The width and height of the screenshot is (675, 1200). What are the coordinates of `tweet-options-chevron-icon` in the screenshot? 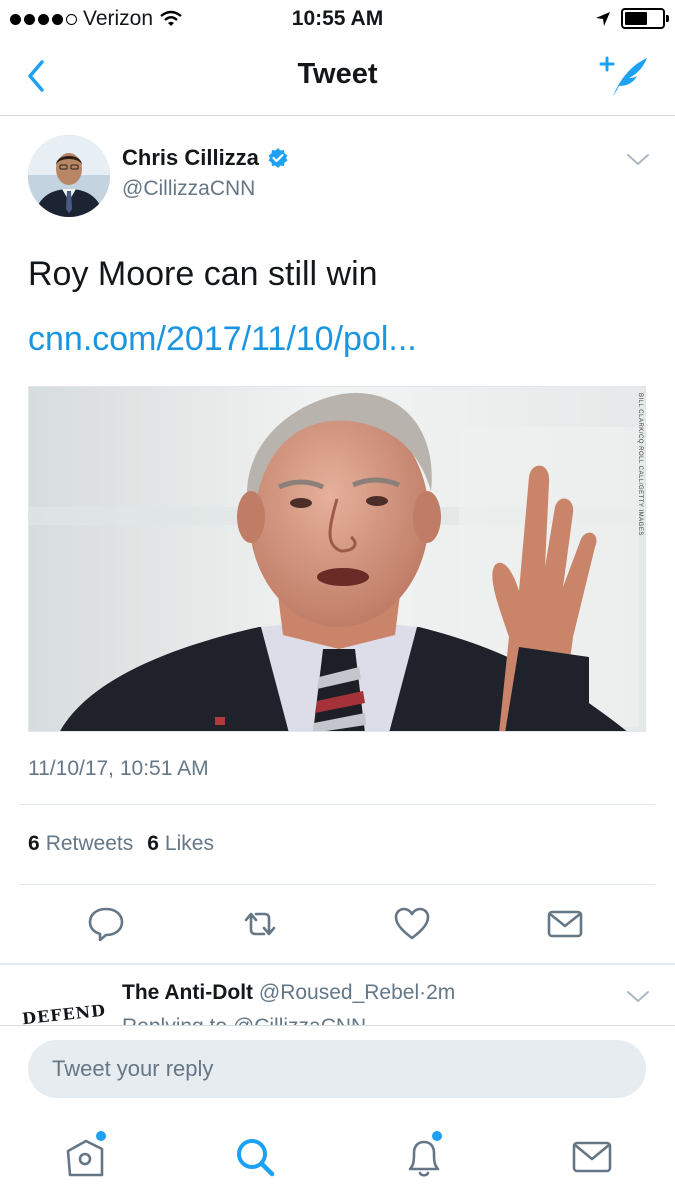 It's located at (638, 160).